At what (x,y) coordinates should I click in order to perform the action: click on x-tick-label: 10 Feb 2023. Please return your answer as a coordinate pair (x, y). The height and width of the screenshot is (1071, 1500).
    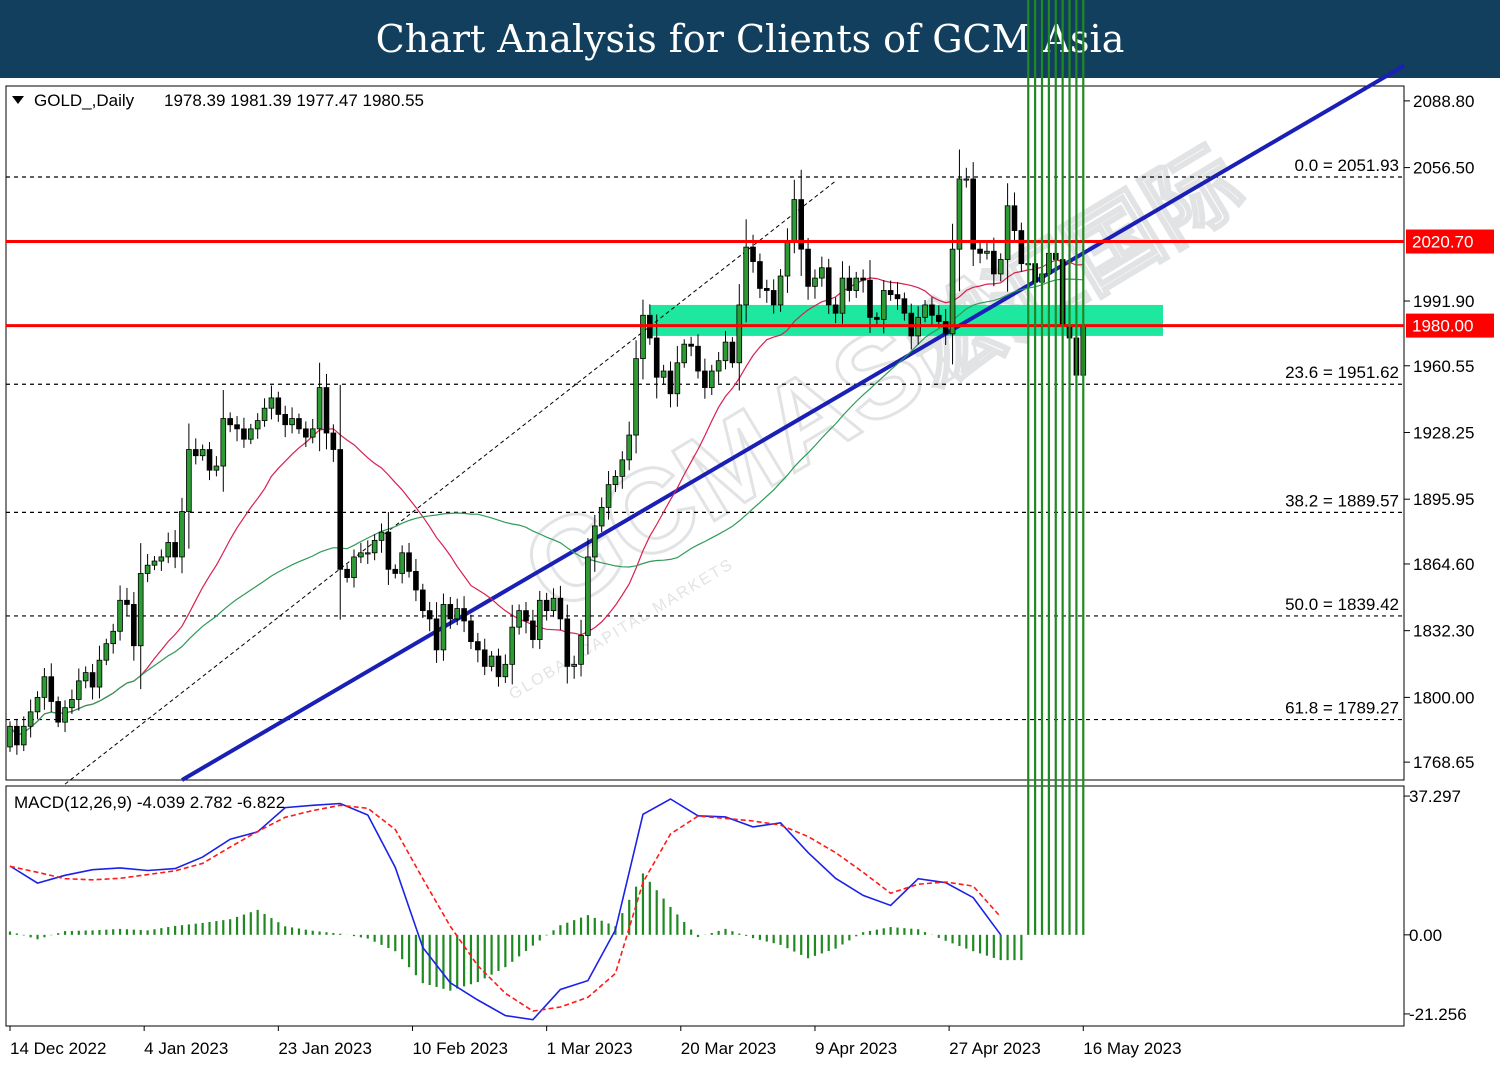
    Looking at the image, I should click on (459, 1048).